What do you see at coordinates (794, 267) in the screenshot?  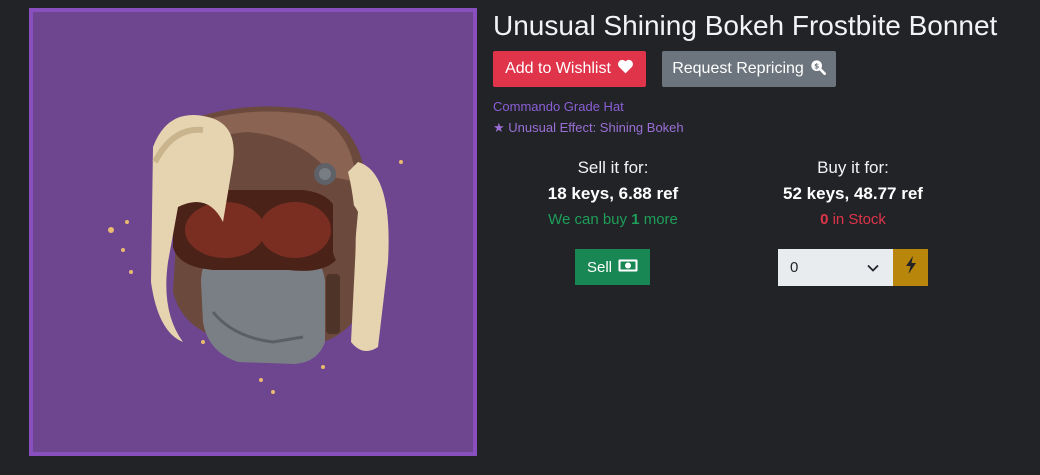 I see `quantity-value: 0` at bounding box center [794, 267].